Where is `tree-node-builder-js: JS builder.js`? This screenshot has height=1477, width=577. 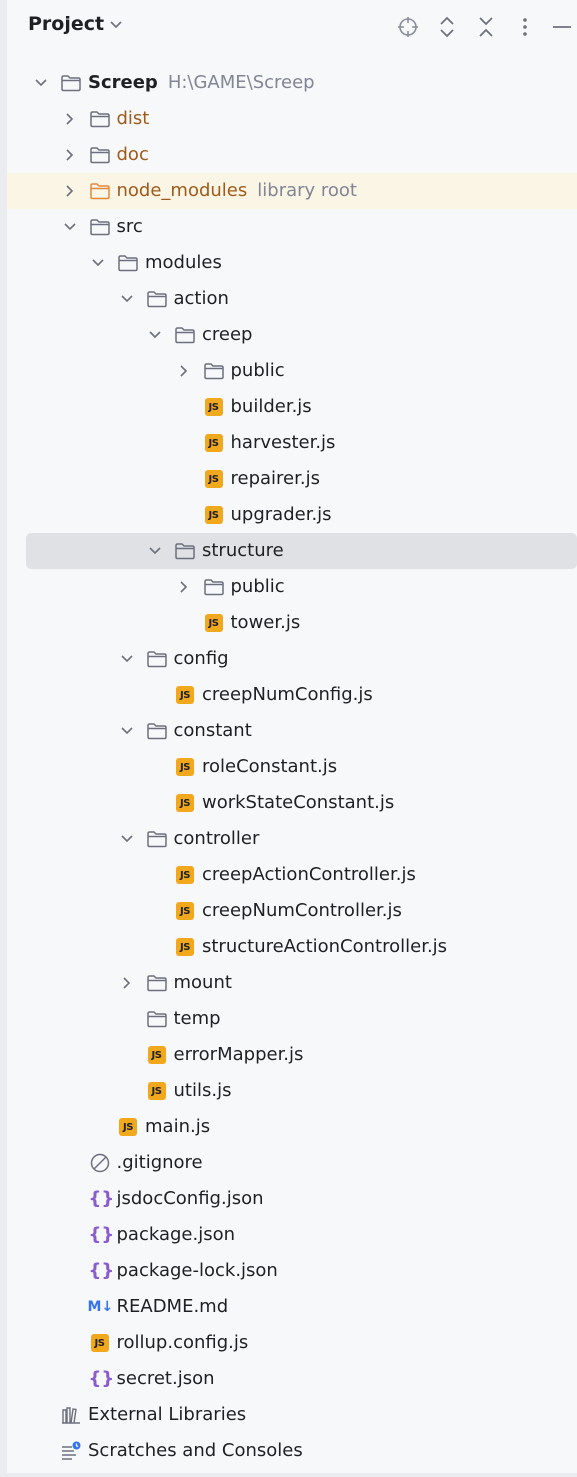 tree-node-builder-js: JS builder.js is located at coordinates (292, 407).